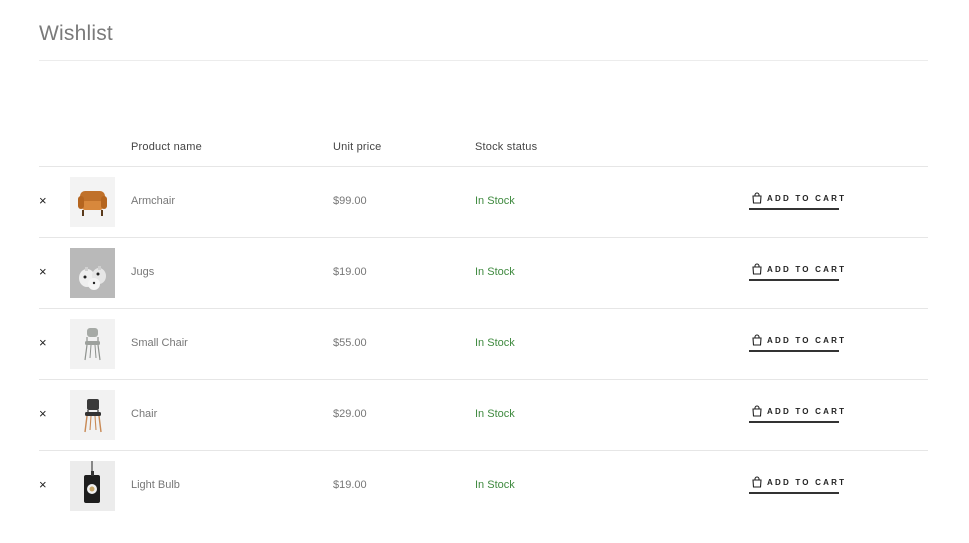 This screenshot has height=543, width=969. Describe the element at coordinates (144, 414) in the screenshot. I see `product-name-link: Chair` at that location.